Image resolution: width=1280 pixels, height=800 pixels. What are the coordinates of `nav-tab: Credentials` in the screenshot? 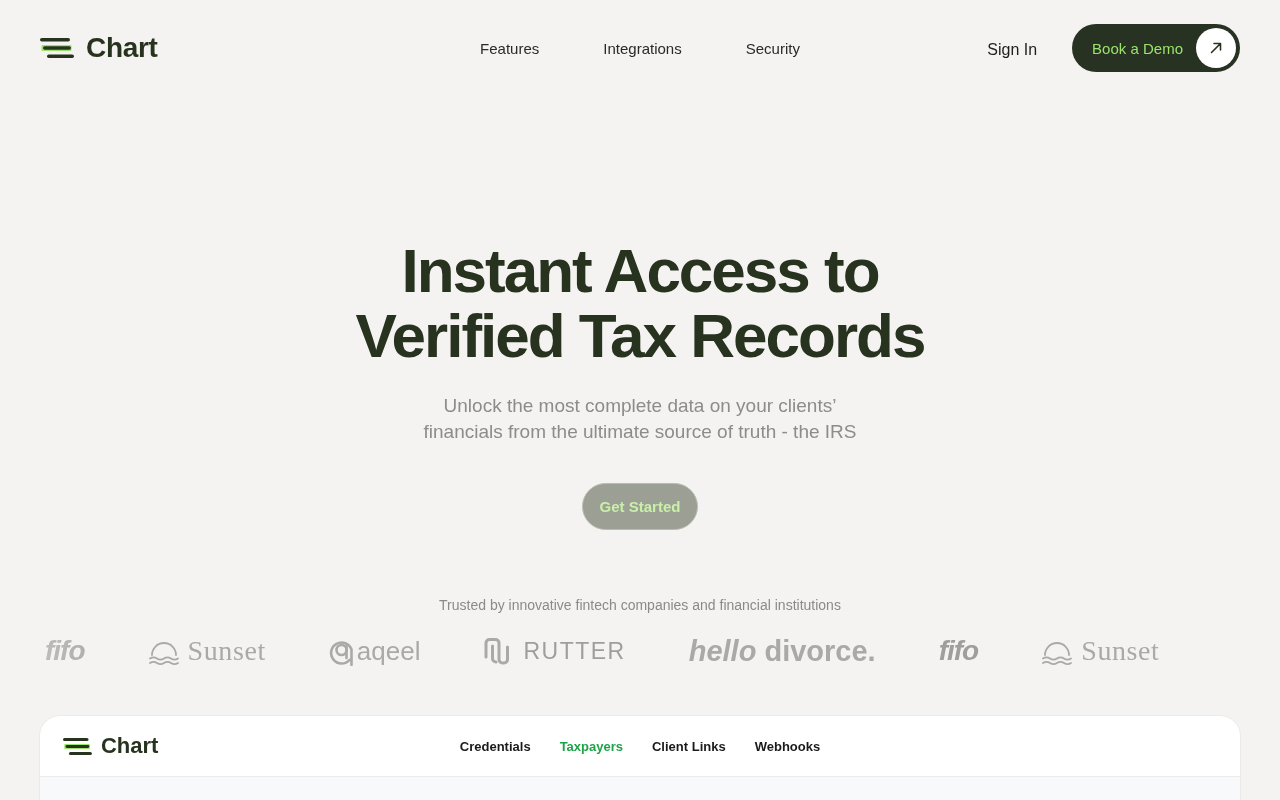 It's located at (495, 746).